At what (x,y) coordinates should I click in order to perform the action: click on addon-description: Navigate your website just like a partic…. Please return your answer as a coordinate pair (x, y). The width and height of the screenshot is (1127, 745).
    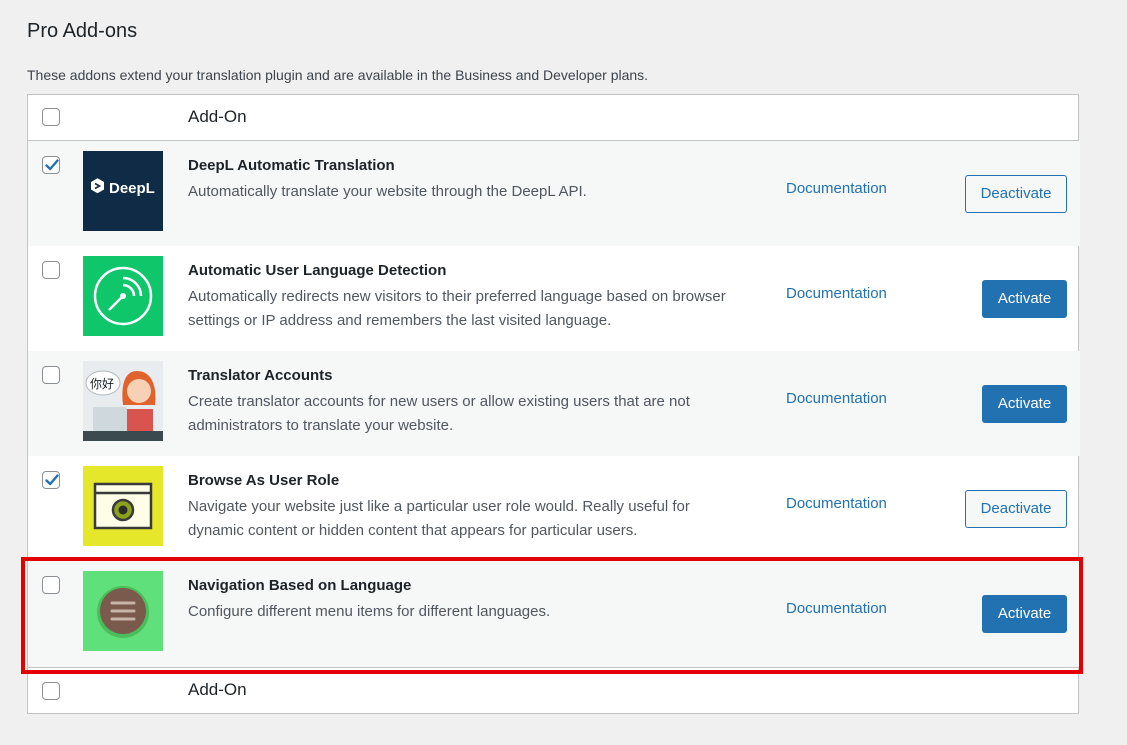
    Looking at the image, I should click on (439, 518).